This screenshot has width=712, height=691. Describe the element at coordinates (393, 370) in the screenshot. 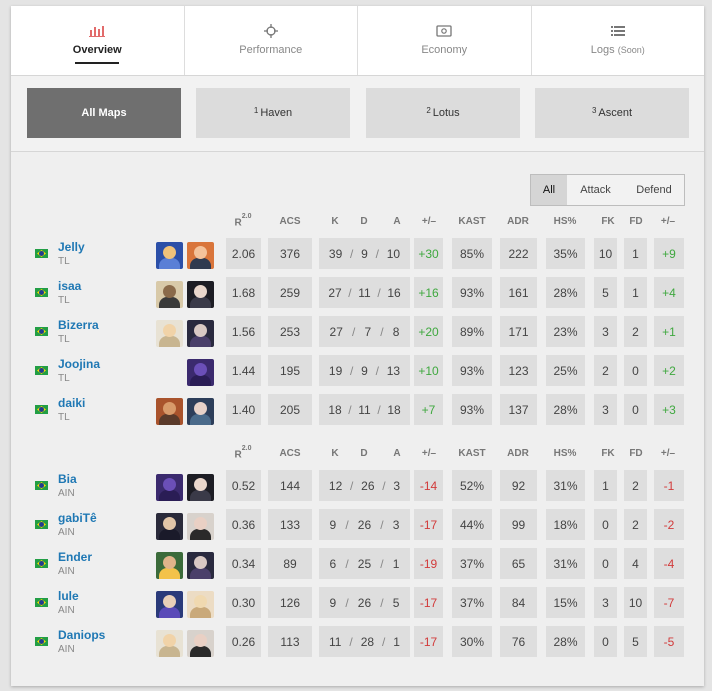

I see `stat-a: 13` at that location.